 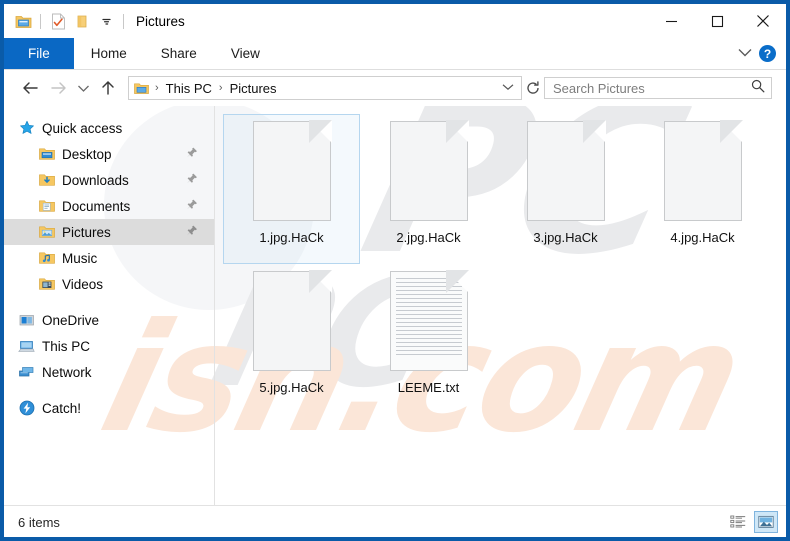 I want to click on forward-button, so click(x=58, y=88).